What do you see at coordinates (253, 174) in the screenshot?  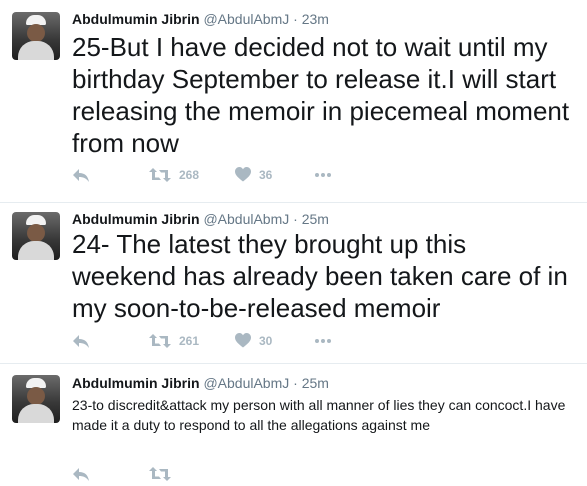 I see `like-button: 36` at bounding box center [253, 174].